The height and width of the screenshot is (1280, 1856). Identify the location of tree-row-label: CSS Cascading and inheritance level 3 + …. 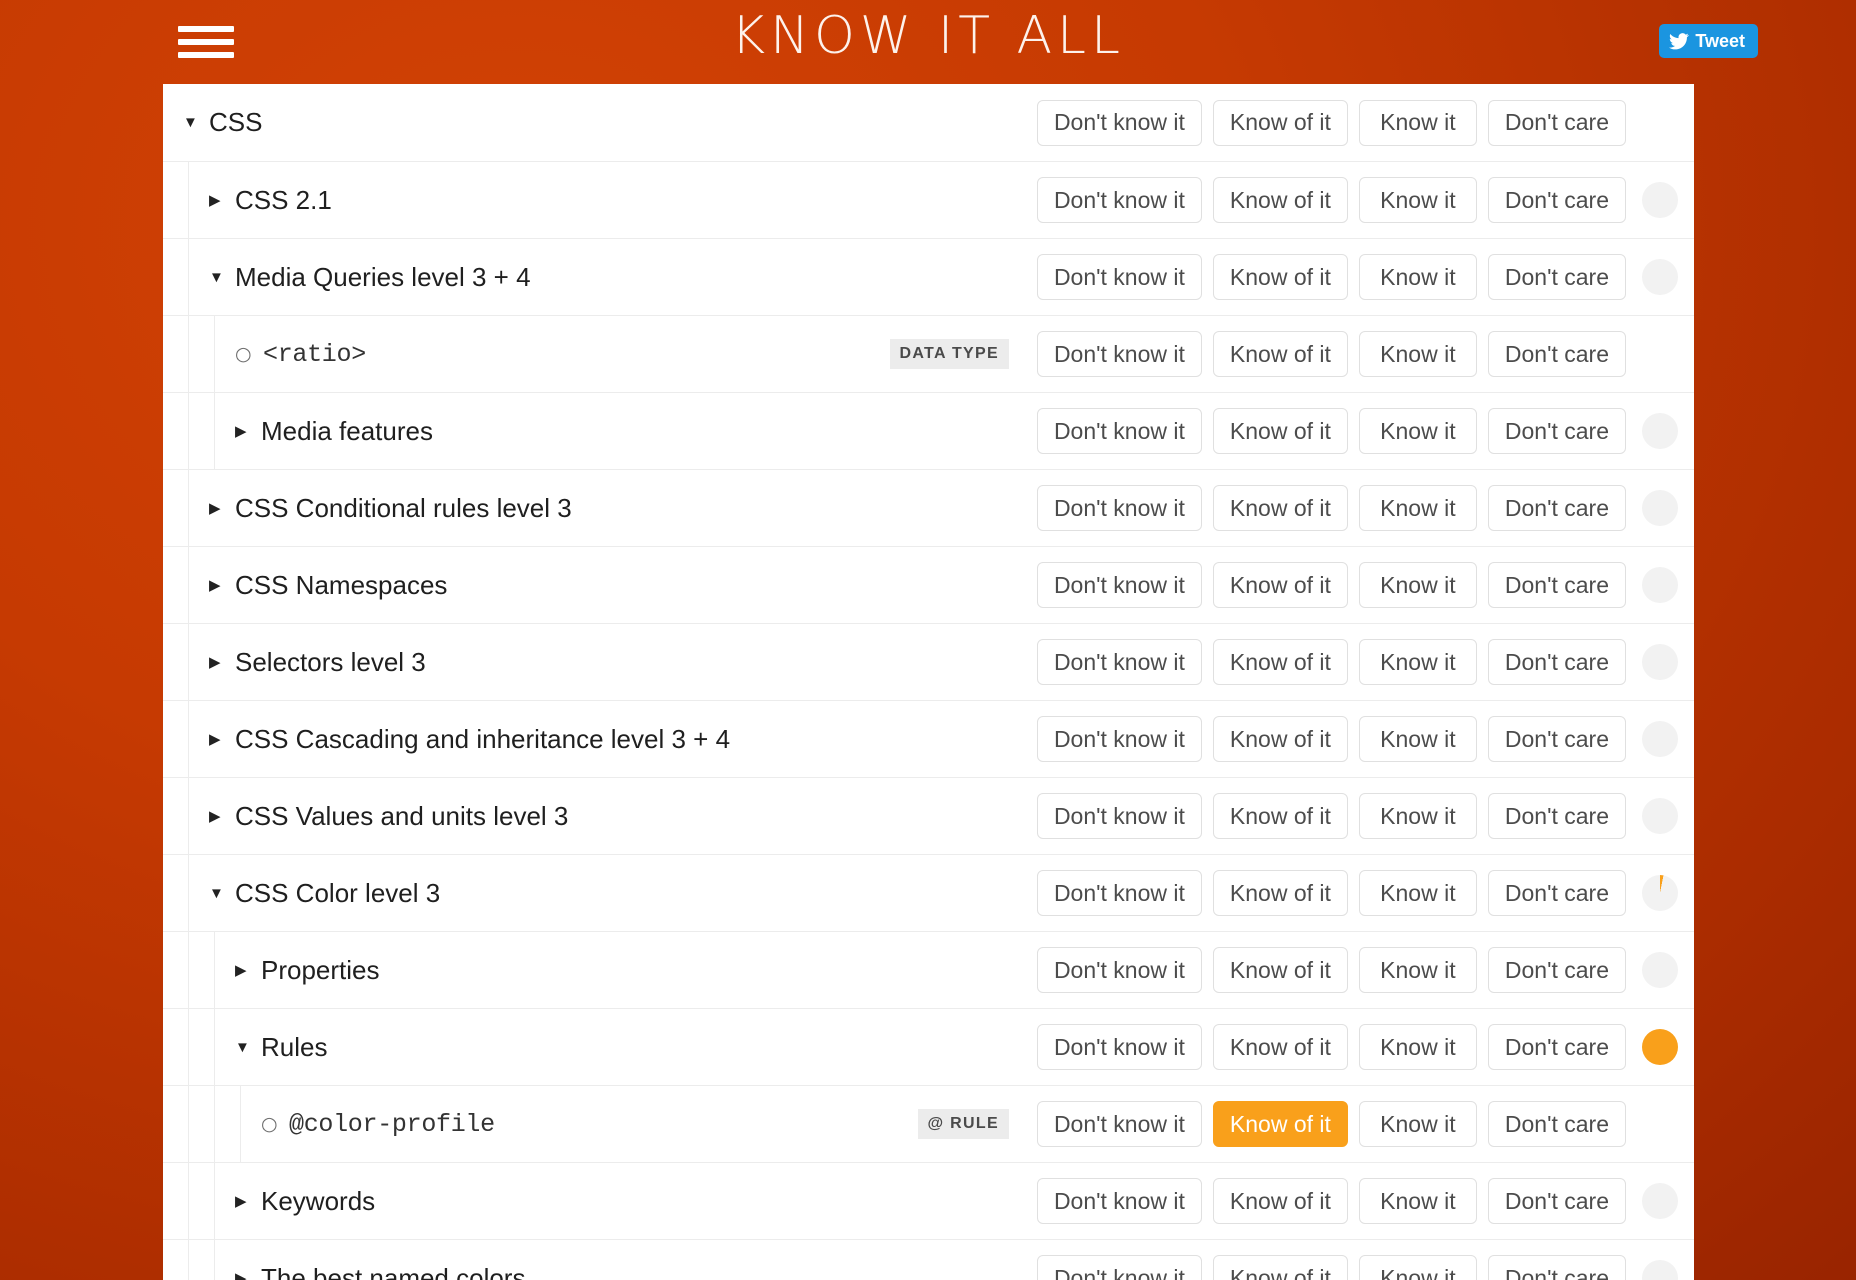
(482, 739).